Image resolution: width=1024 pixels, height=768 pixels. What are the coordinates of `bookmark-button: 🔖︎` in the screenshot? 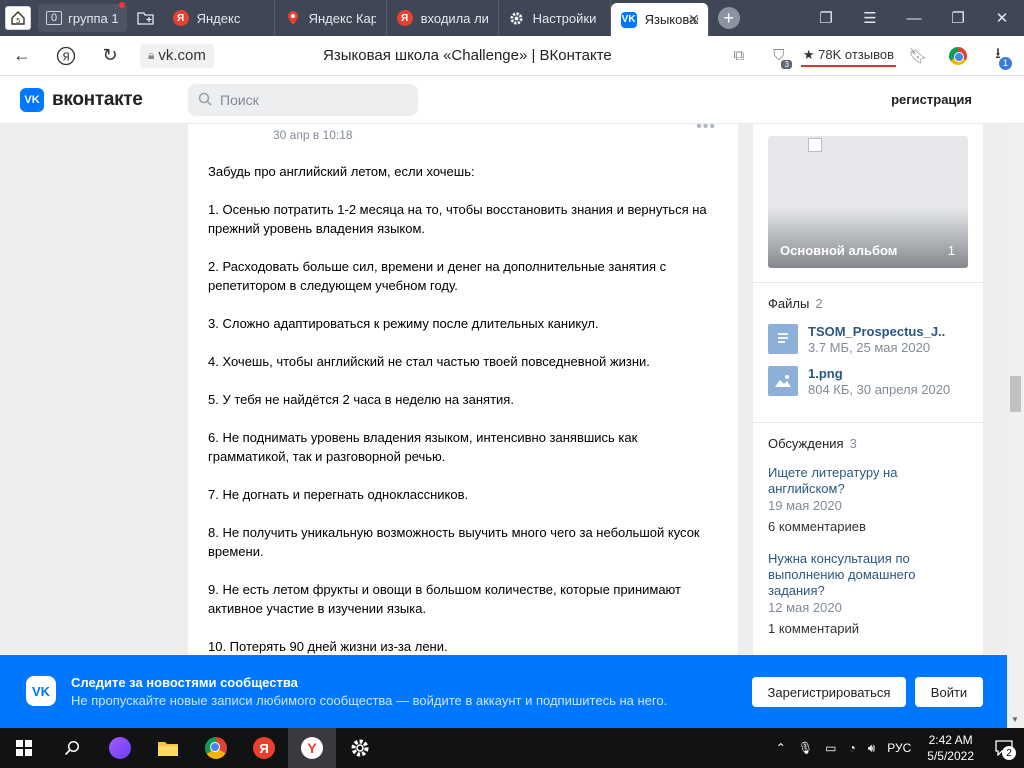 It's located at (918, 56).